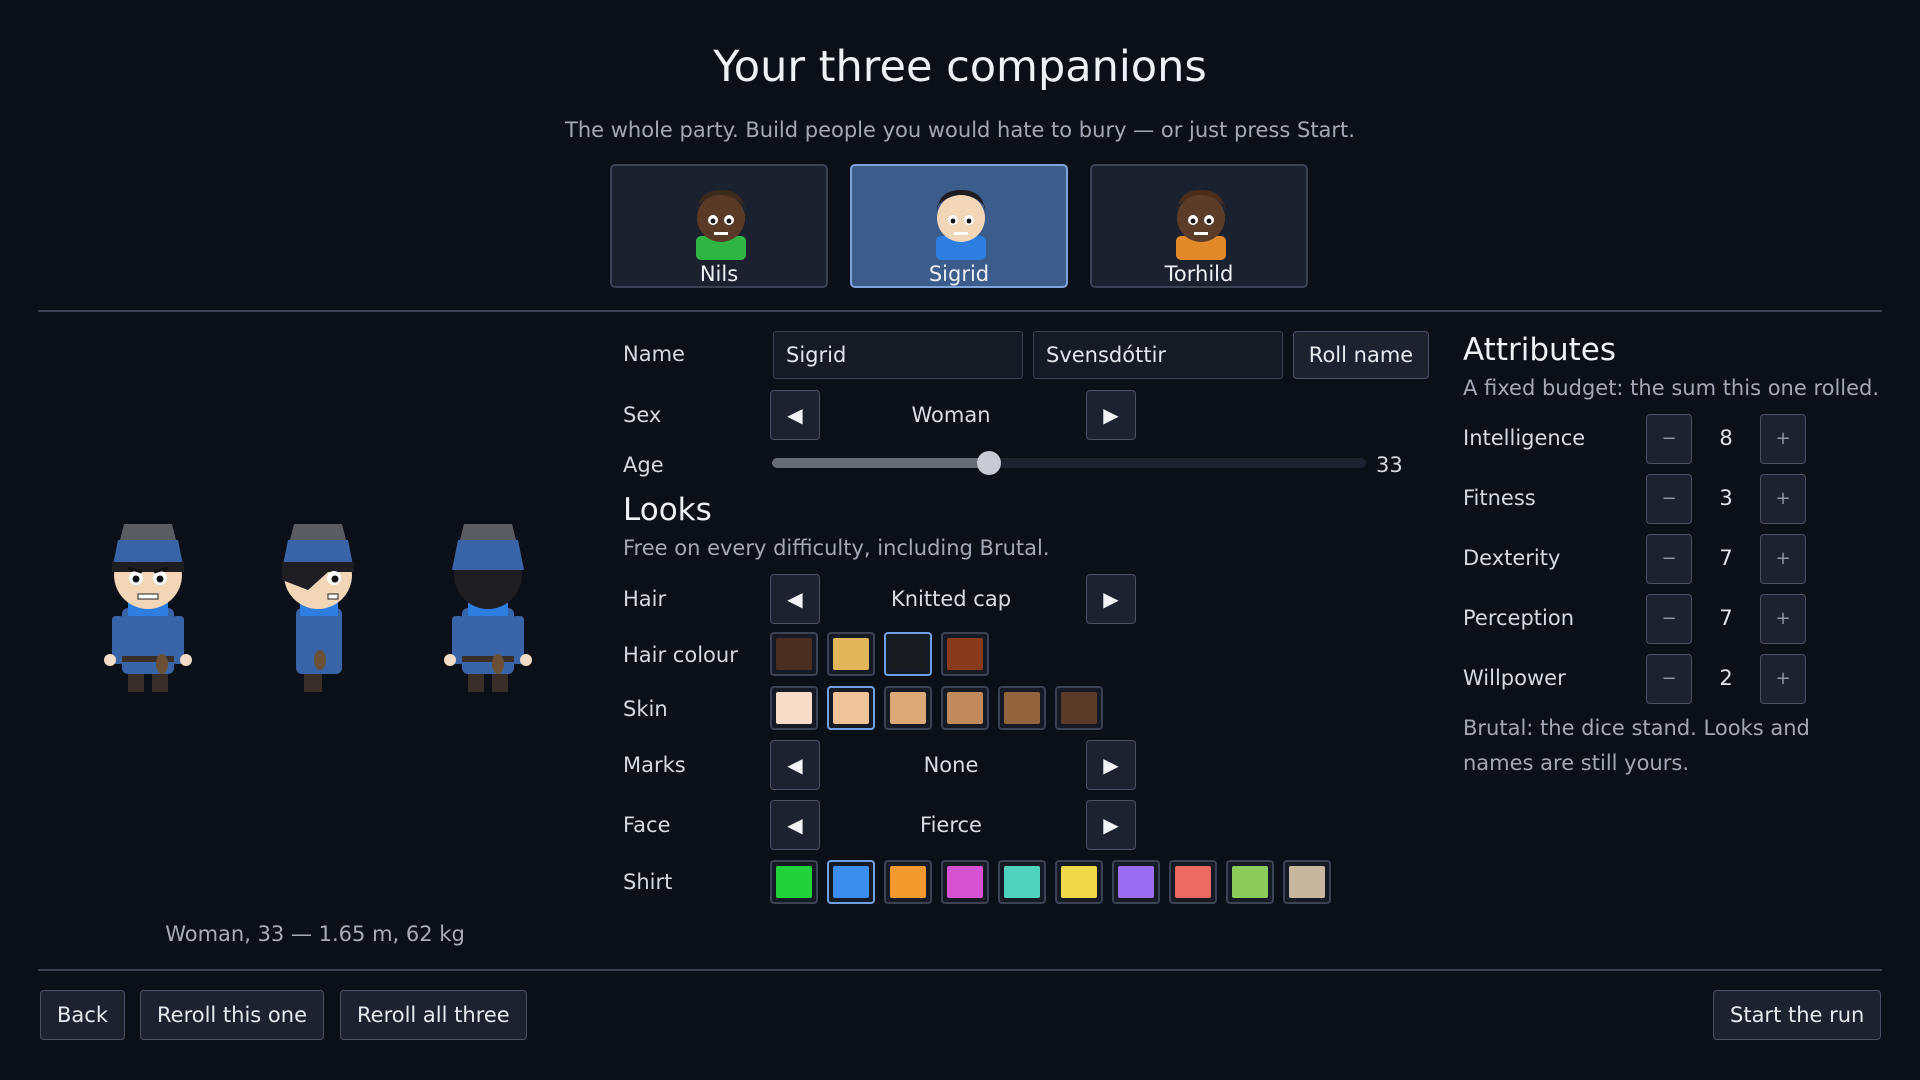 The image size is (1920, 1080). What do you see at coordinates (1514, 678) in the screenshot?
I see `attribute-label: Willpower` at bounding box center [1514, 678].